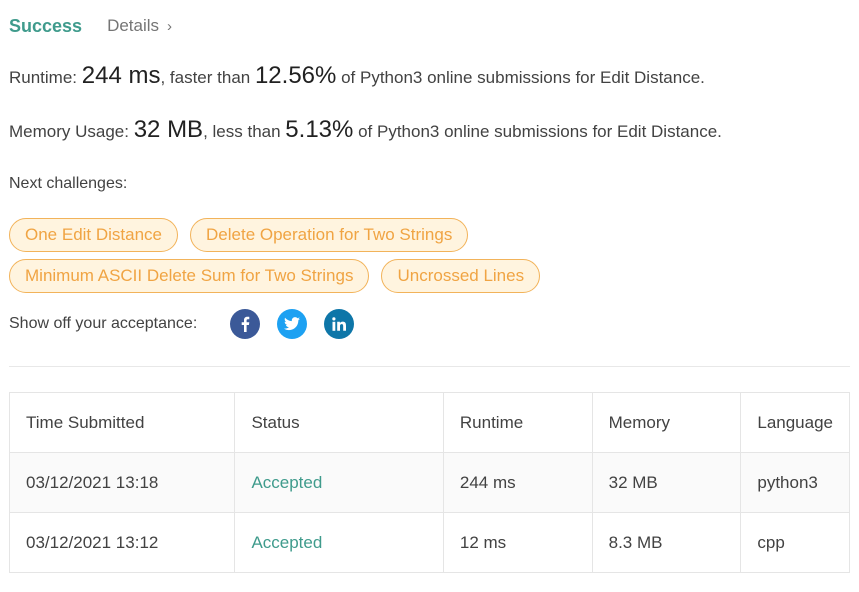  Describe the element at coordinates (90, 26) in the screenshot. I see `result-header: Success Details ›` at that location.